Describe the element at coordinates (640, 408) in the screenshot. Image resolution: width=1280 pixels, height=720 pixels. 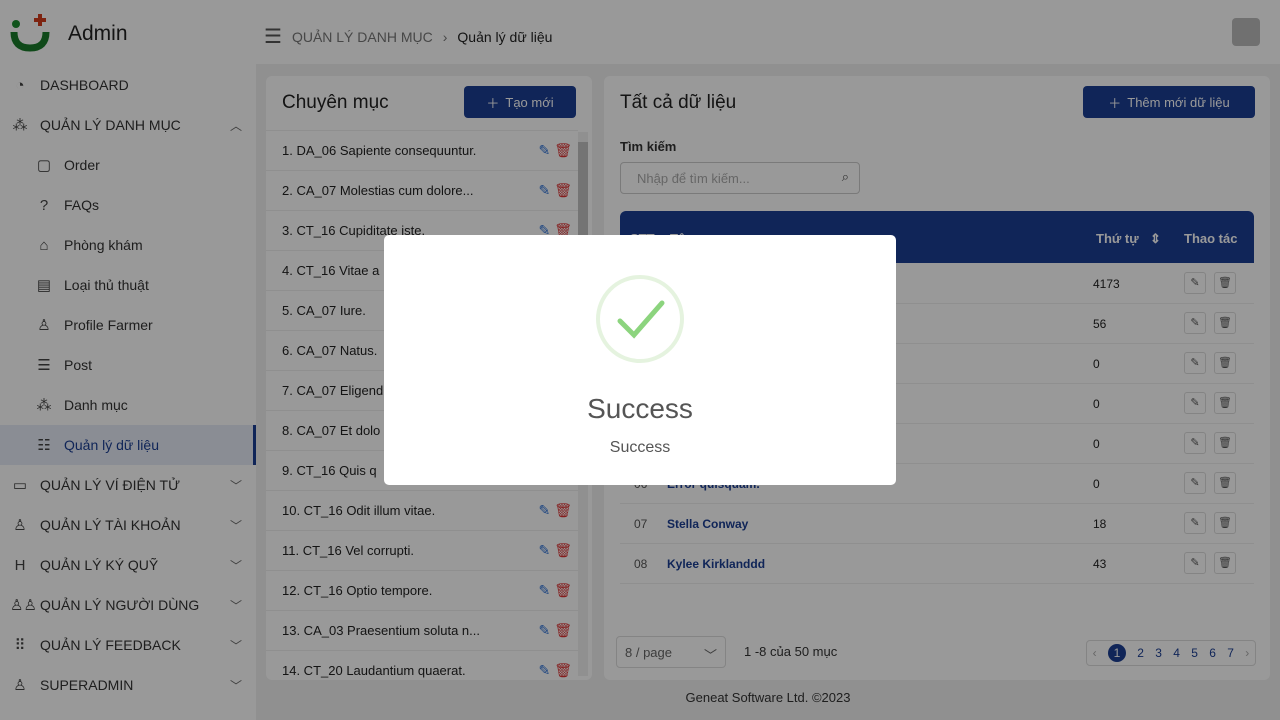
I see `modal-title: Success` at that location.